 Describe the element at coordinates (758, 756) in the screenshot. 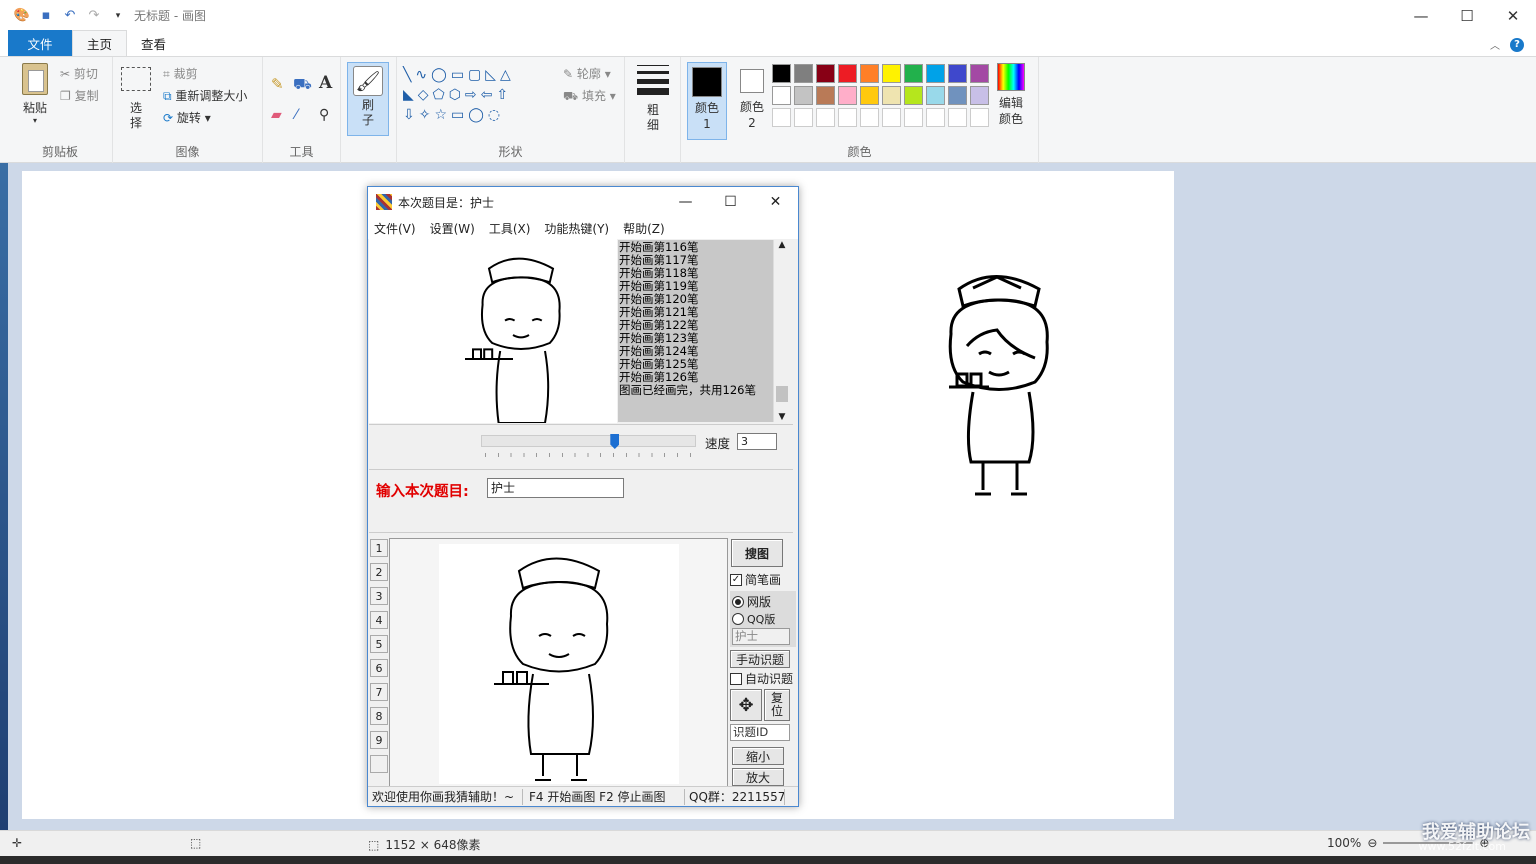

I see `zoom-out-button: 缩小` at that location.